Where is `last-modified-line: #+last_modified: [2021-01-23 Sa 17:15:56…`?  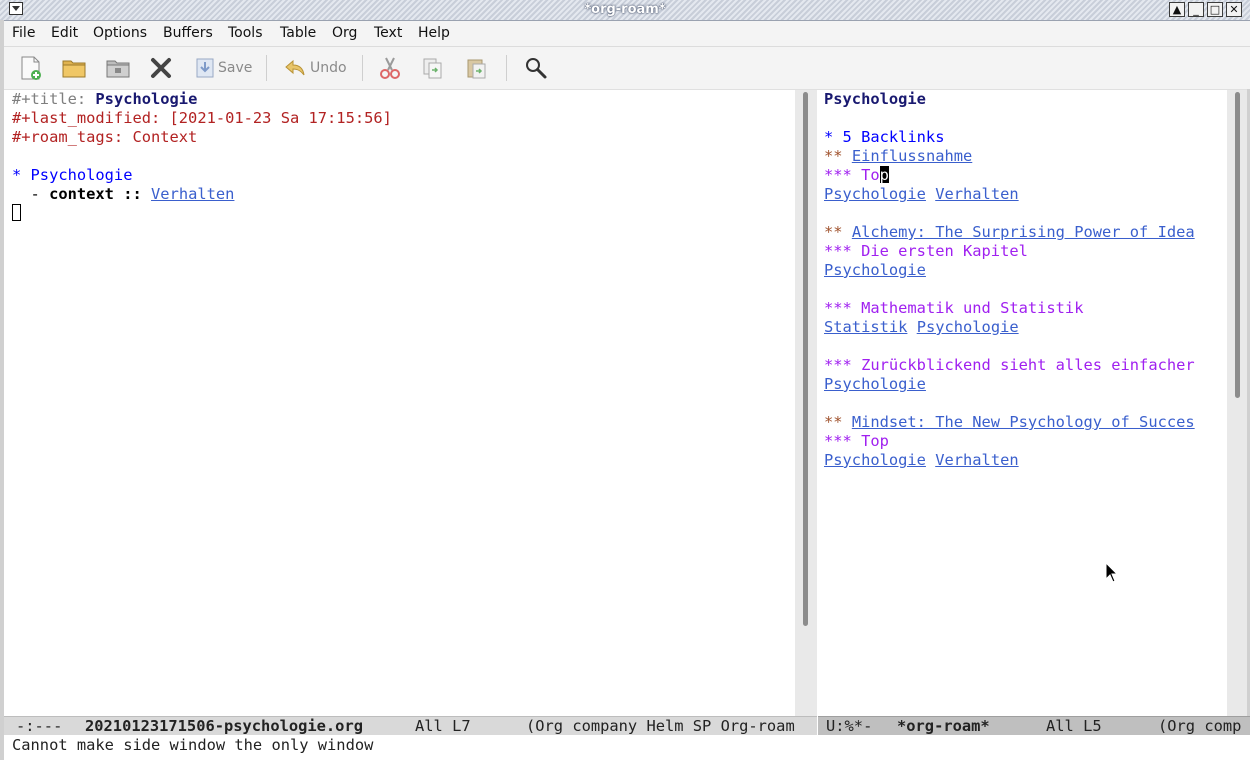 last-modified-line: #+last_modified: [2021-01-23 Sa 17:15:56… is located at coordinates (202, 118).